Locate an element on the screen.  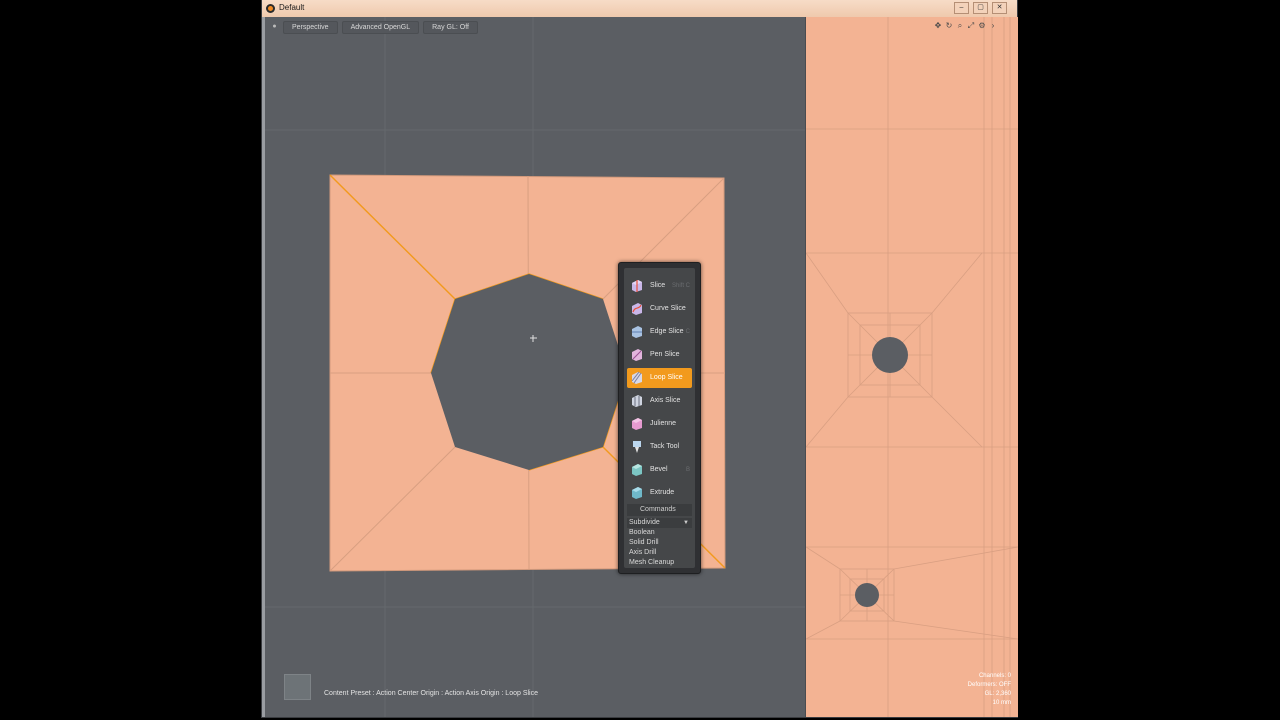
tool-label: Slice is located at coordinates (658, 285).